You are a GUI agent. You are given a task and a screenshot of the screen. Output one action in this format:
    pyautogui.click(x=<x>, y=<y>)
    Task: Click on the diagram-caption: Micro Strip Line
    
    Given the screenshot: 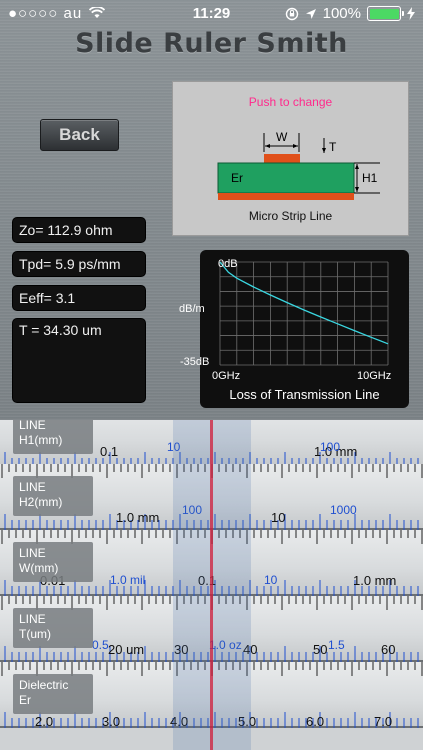 What is the action you would take?
    pyautogui.click(x=290, y=216)
    